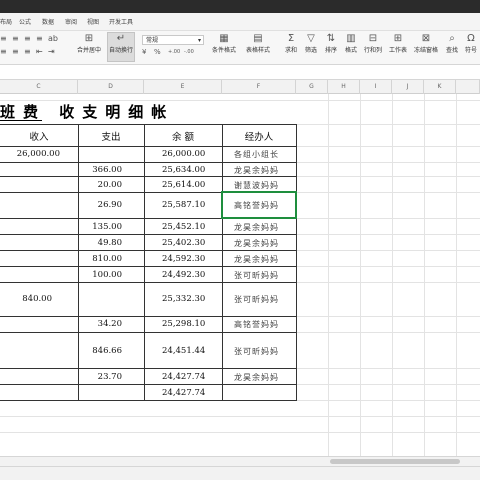 The image size is (480, 480). I want to click on indent-decrease-icon: ⇤, so click(39, 51).